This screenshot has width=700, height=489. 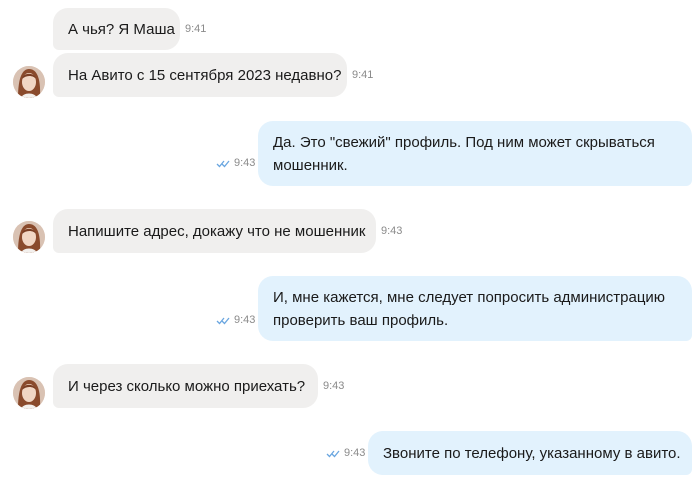 I want to click on message-text: И через сколько можно приехать?, so click(x=187, y=386).